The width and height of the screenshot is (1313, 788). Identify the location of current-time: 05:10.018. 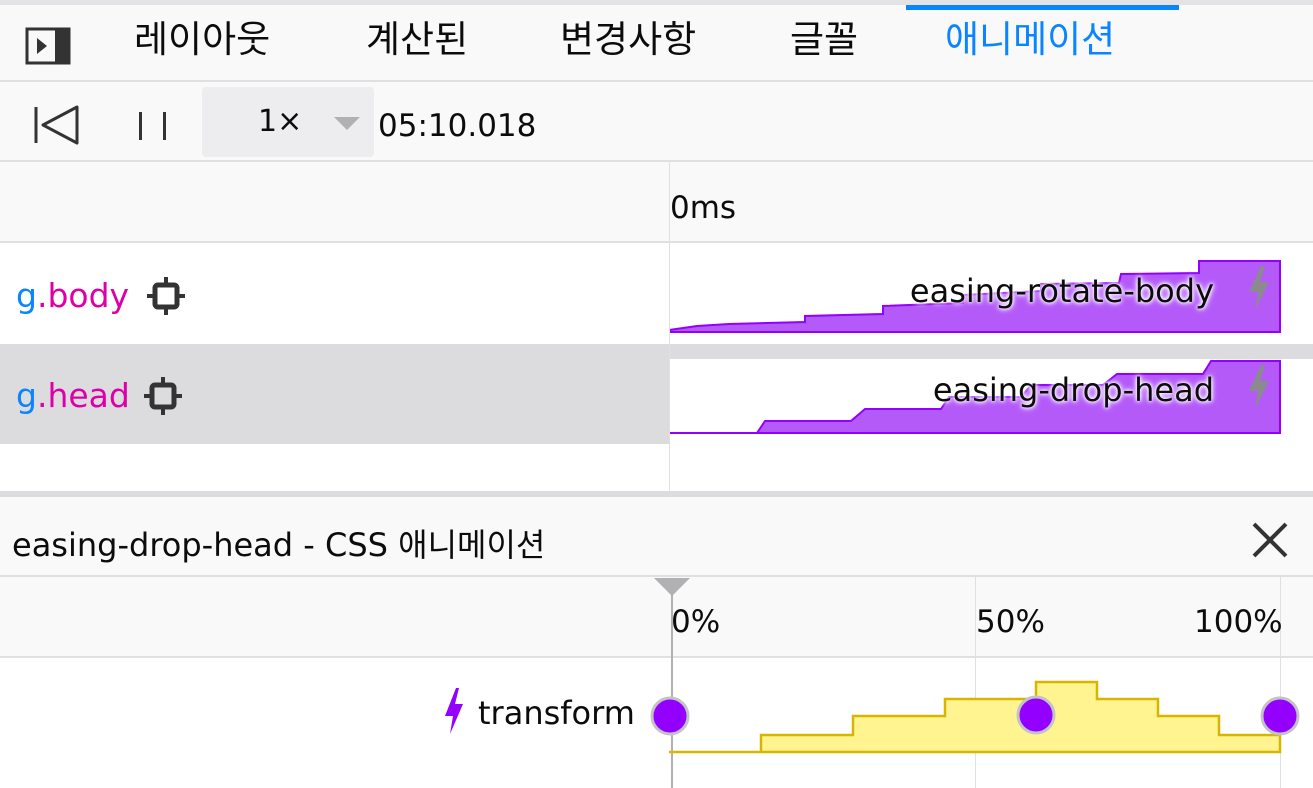
(457, 126).